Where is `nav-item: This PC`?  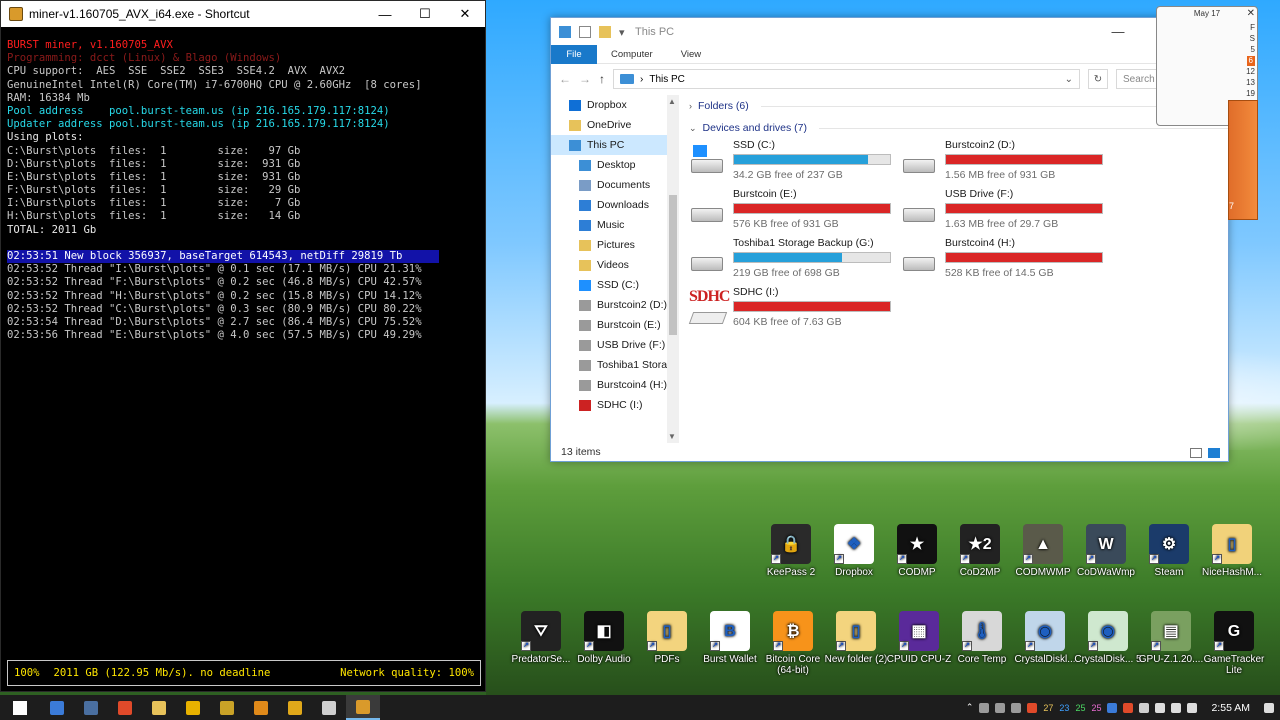 nav-item: This PC is located at coordinates (615, 145).